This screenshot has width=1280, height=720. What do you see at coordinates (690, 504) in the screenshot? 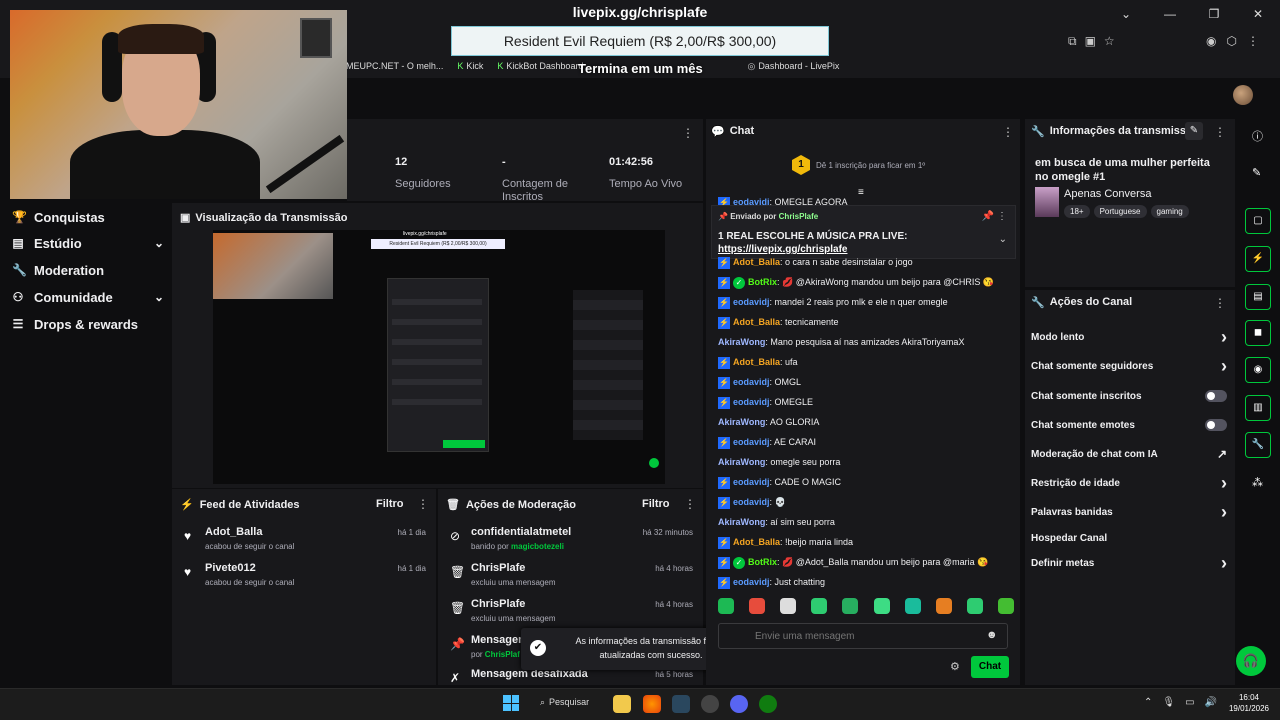
I see `mod-menu-icon: ⋮` at bounding box center [690, 504].